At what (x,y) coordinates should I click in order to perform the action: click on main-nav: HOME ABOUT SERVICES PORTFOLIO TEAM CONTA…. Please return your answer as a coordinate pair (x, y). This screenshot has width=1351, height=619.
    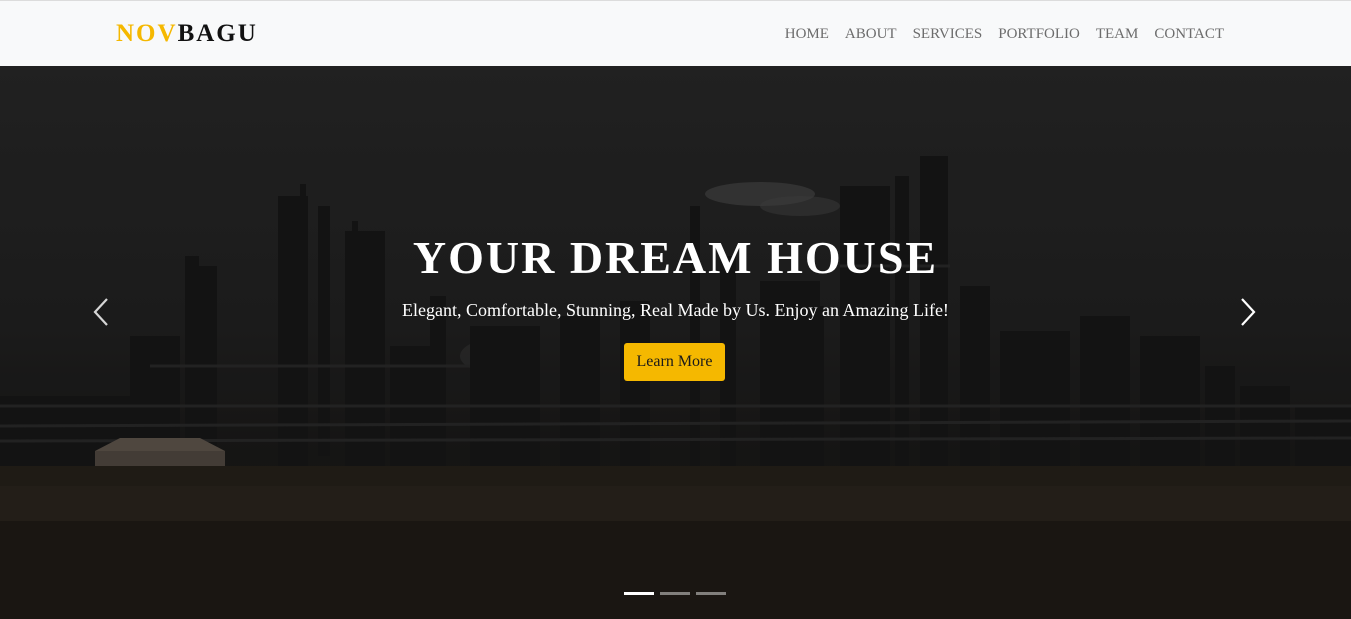
    Looking at the image, I should click on (1004, 34).